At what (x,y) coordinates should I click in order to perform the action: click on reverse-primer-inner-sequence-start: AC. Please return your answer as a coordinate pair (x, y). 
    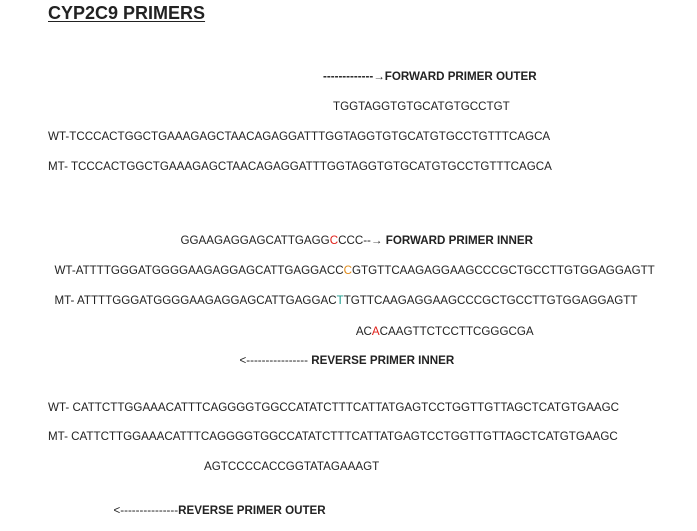
    Looking at the image, I should click on (363, 331).